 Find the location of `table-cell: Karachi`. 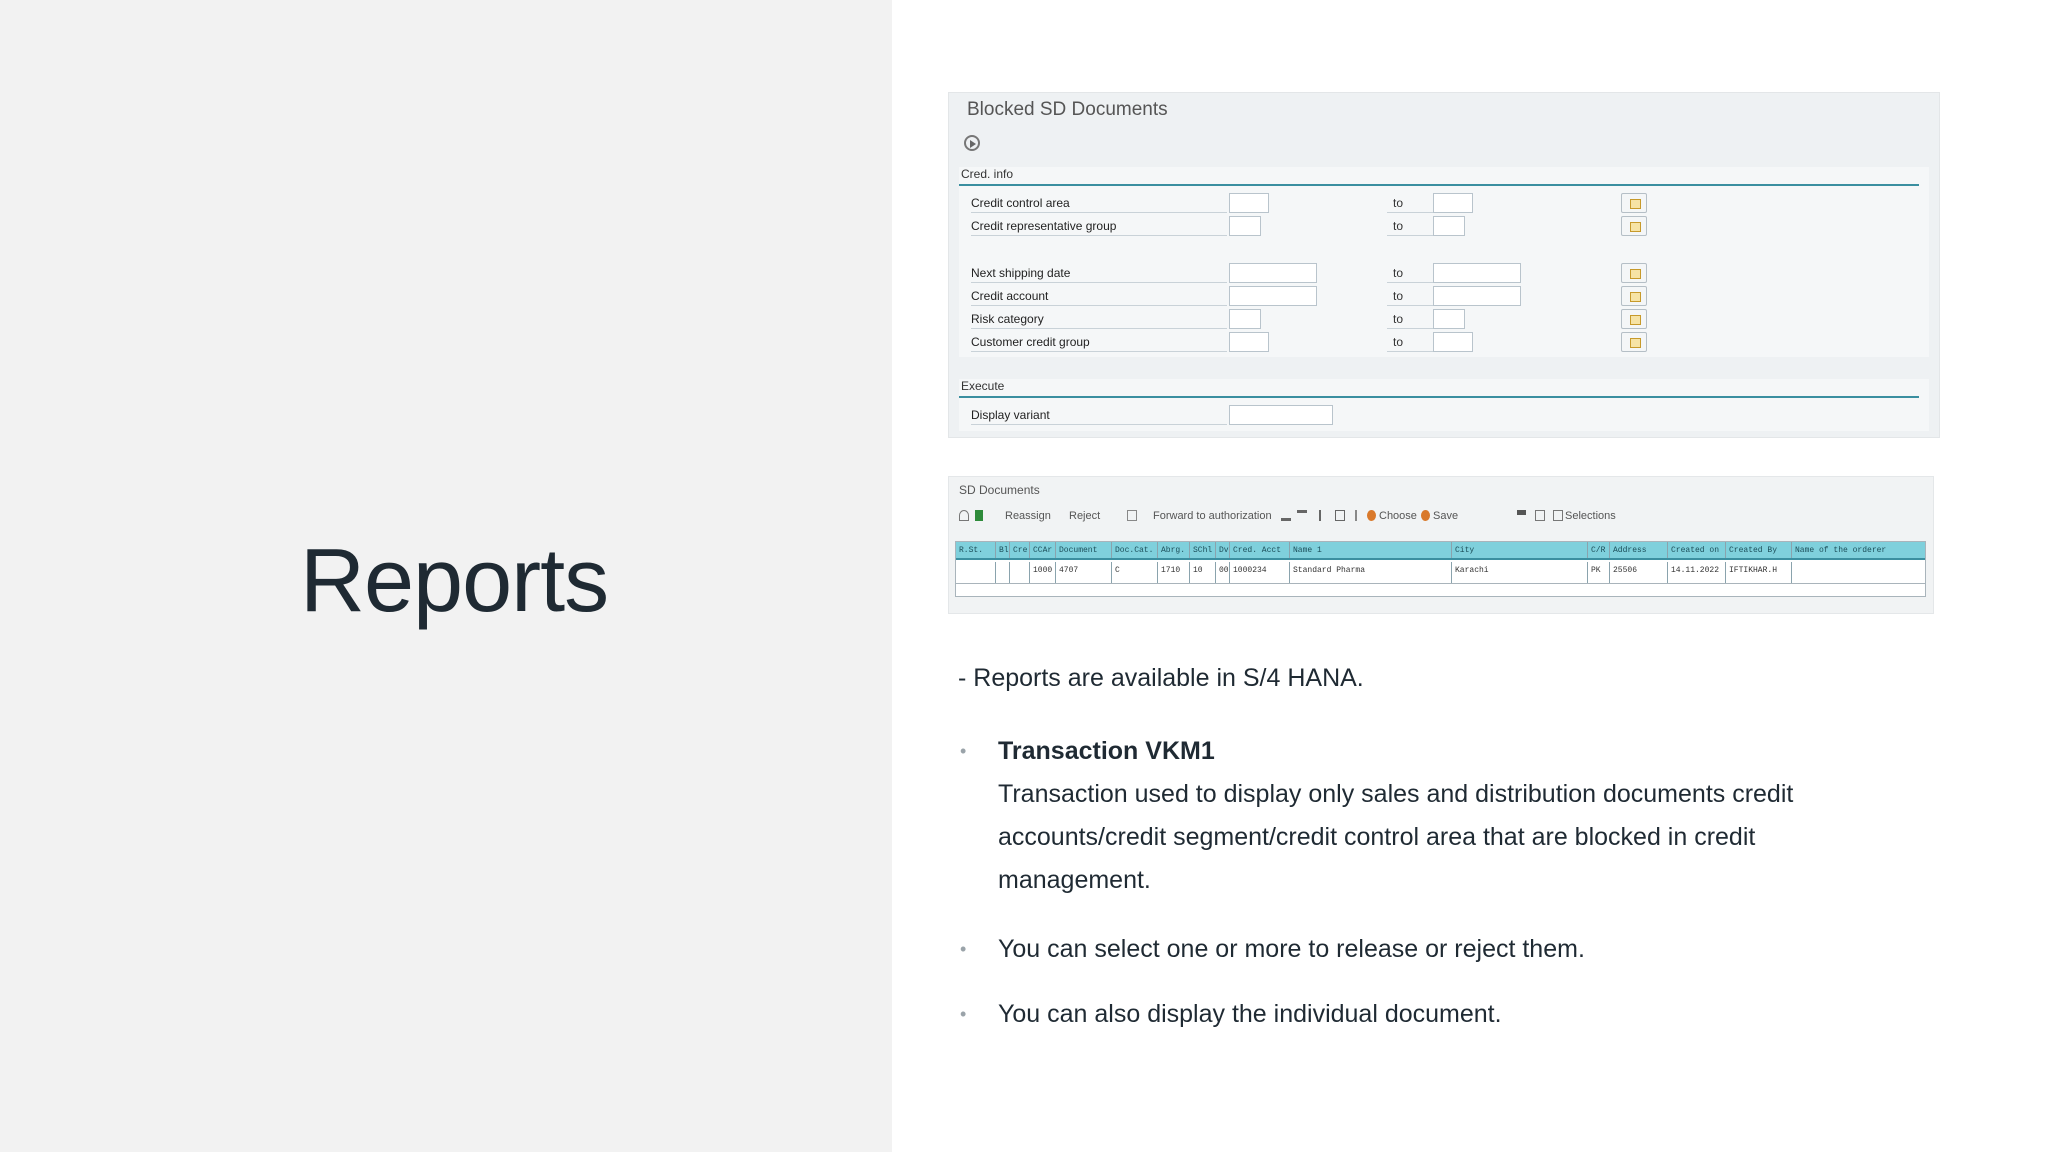

table-cell: Karachi is located at coordinates (1520, 572).